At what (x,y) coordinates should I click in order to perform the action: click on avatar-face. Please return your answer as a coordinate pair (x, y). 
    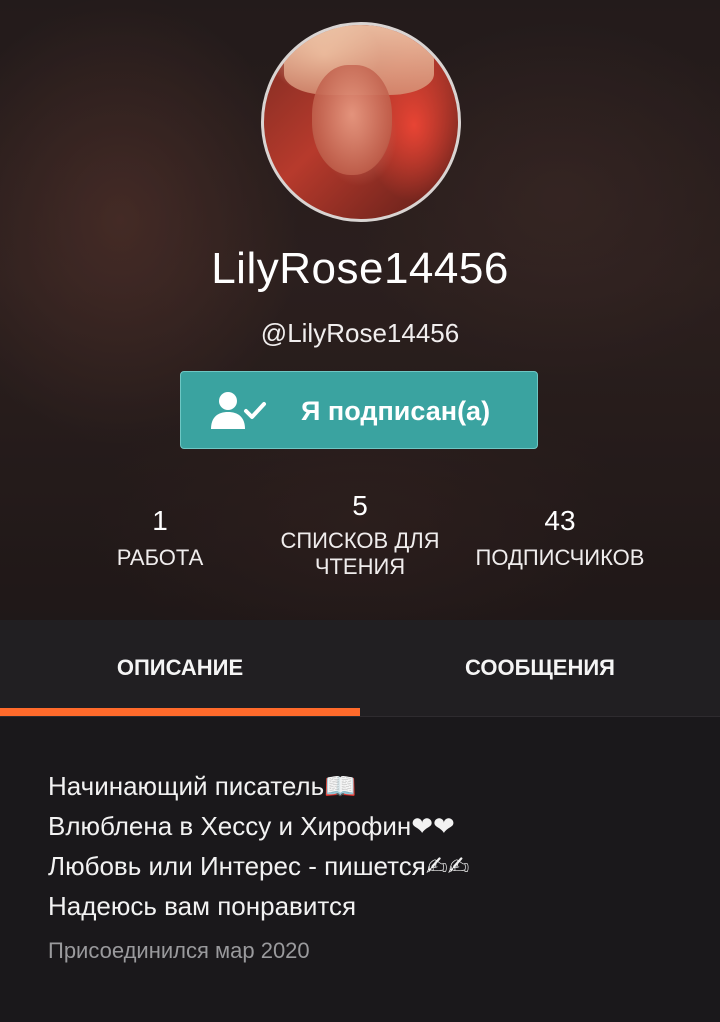
    Looking at the image, I should click on (352, 120).